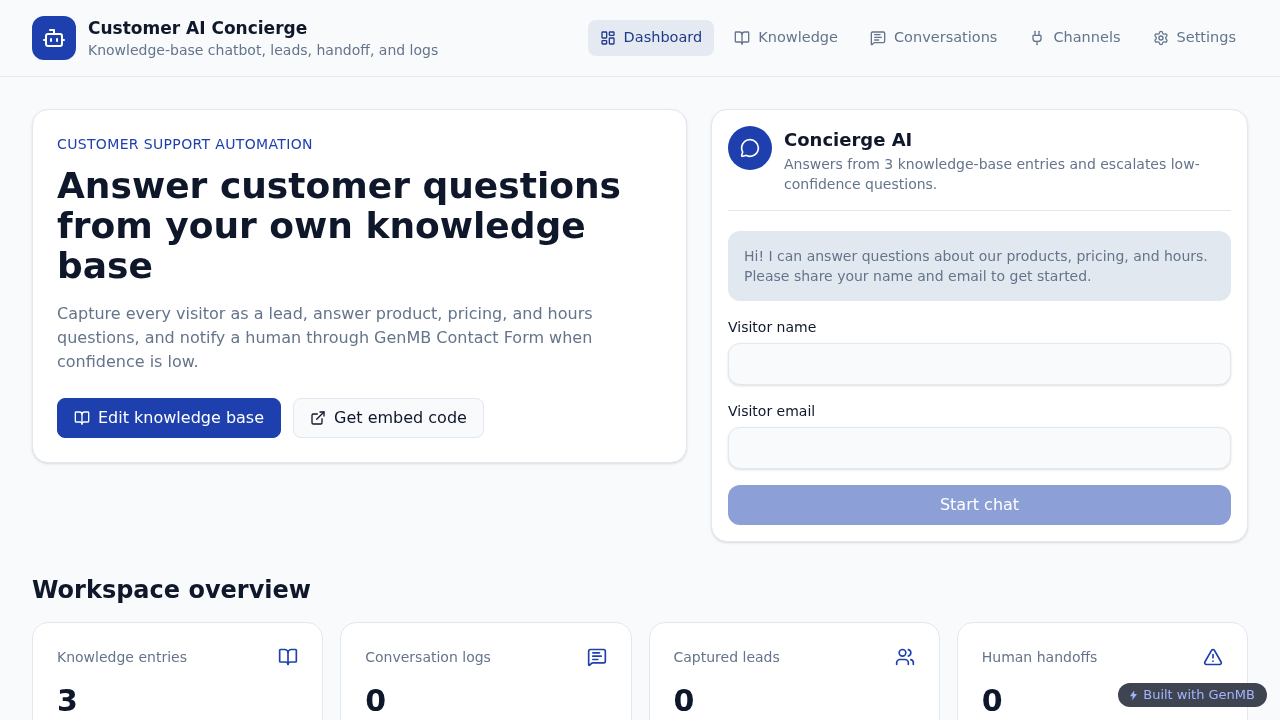 This screenshot has width=1280, height=720. Describe the element at coordinates (726, 657) in the screenshot. I see `stat-label: Captured leads` at that location.